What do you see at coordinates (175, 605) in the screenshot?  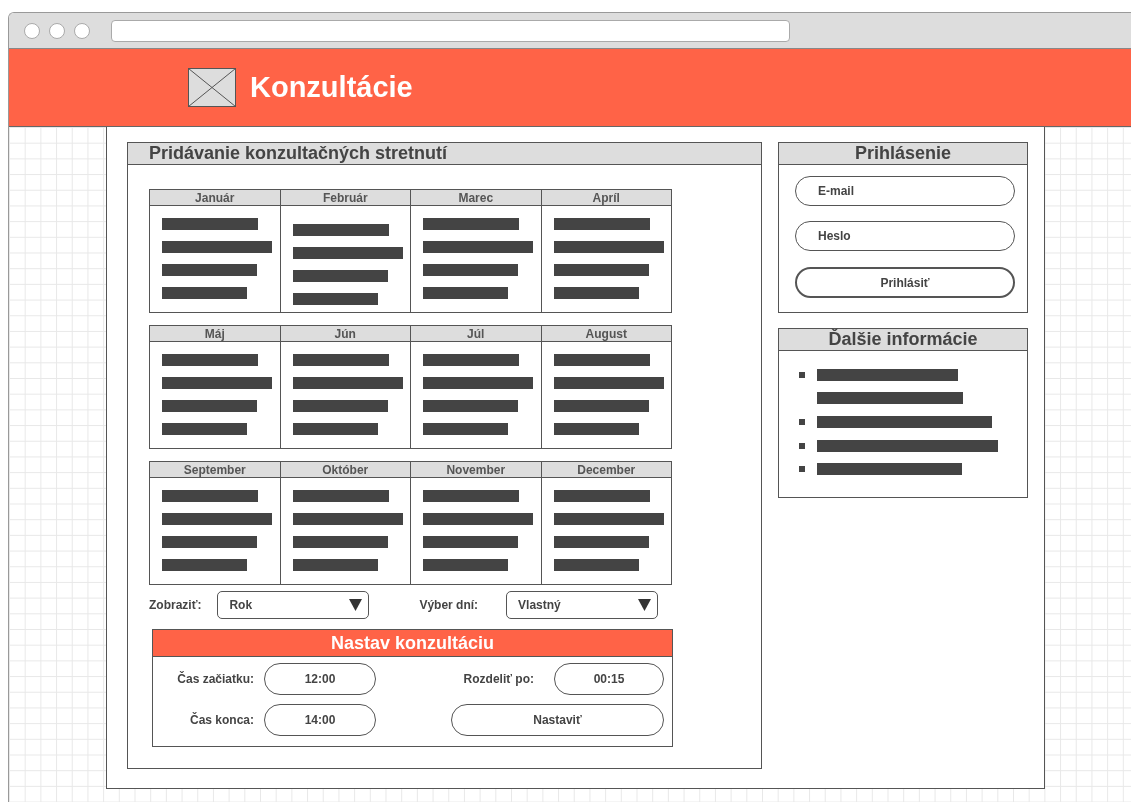 I see `field-label: Zobraziť:` at bounding box center [175, 605].